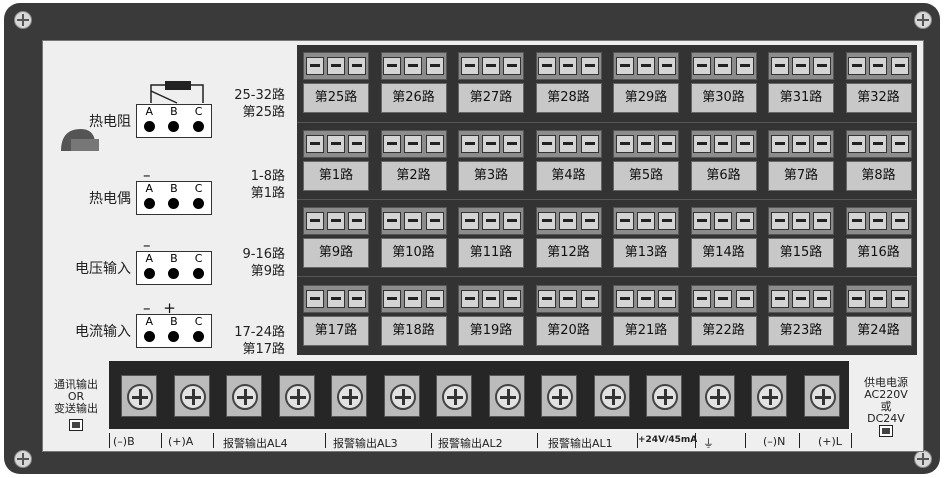 The height and width of the screenshot is (478, 945). What do you see at coordinates (568, 175) in the screenshot?
I see `channel-label: 第4路` at bounding box center [568, 175].